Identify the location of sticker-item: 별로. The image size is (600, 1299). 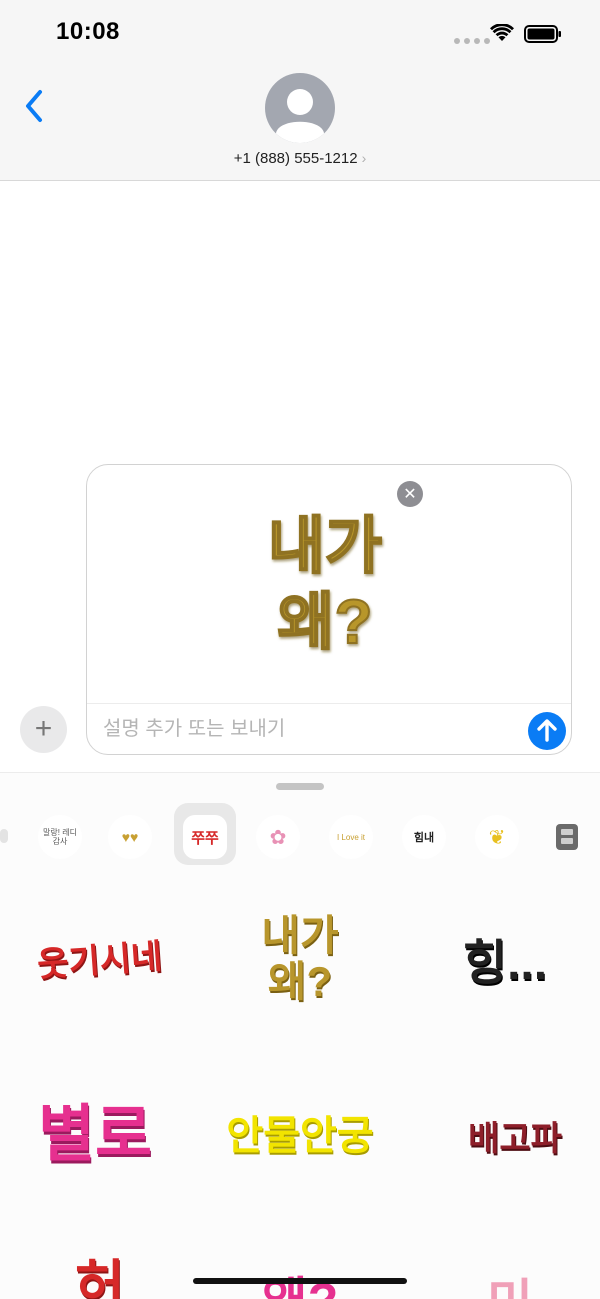
(95, 1128).